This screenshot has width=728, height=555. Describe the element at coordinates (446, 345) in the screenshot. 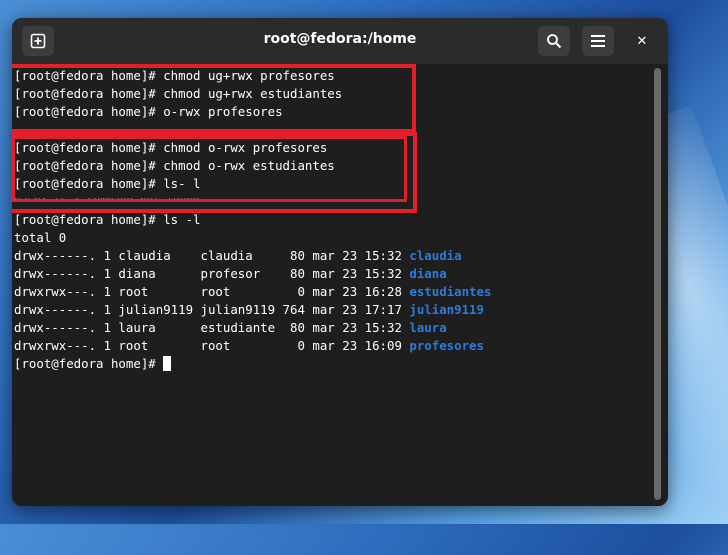

I see `directory-name: profesores` at that location.